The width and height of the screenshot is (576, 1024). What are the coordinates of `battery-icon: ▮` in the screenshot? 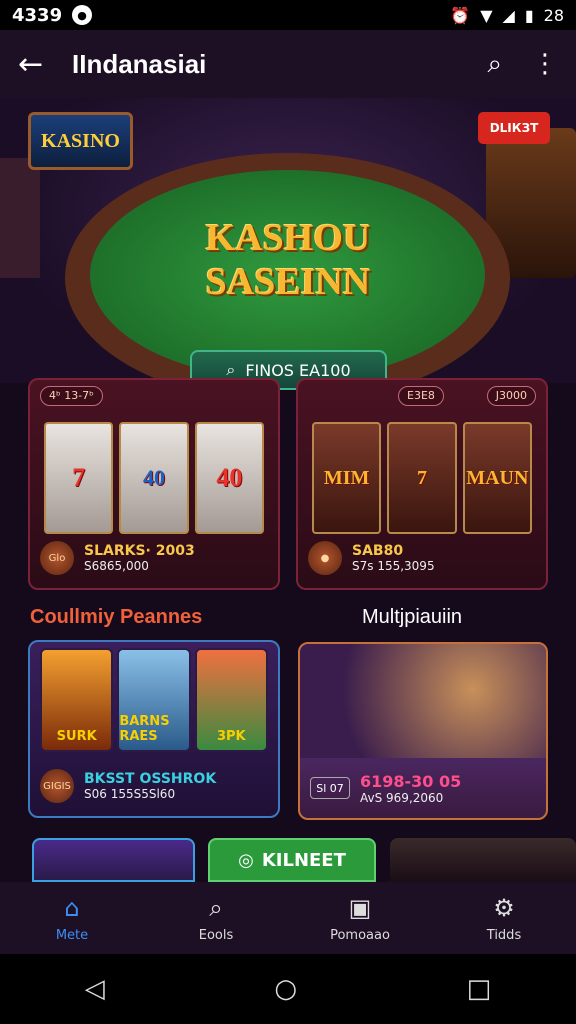 It's located at (529, 15).